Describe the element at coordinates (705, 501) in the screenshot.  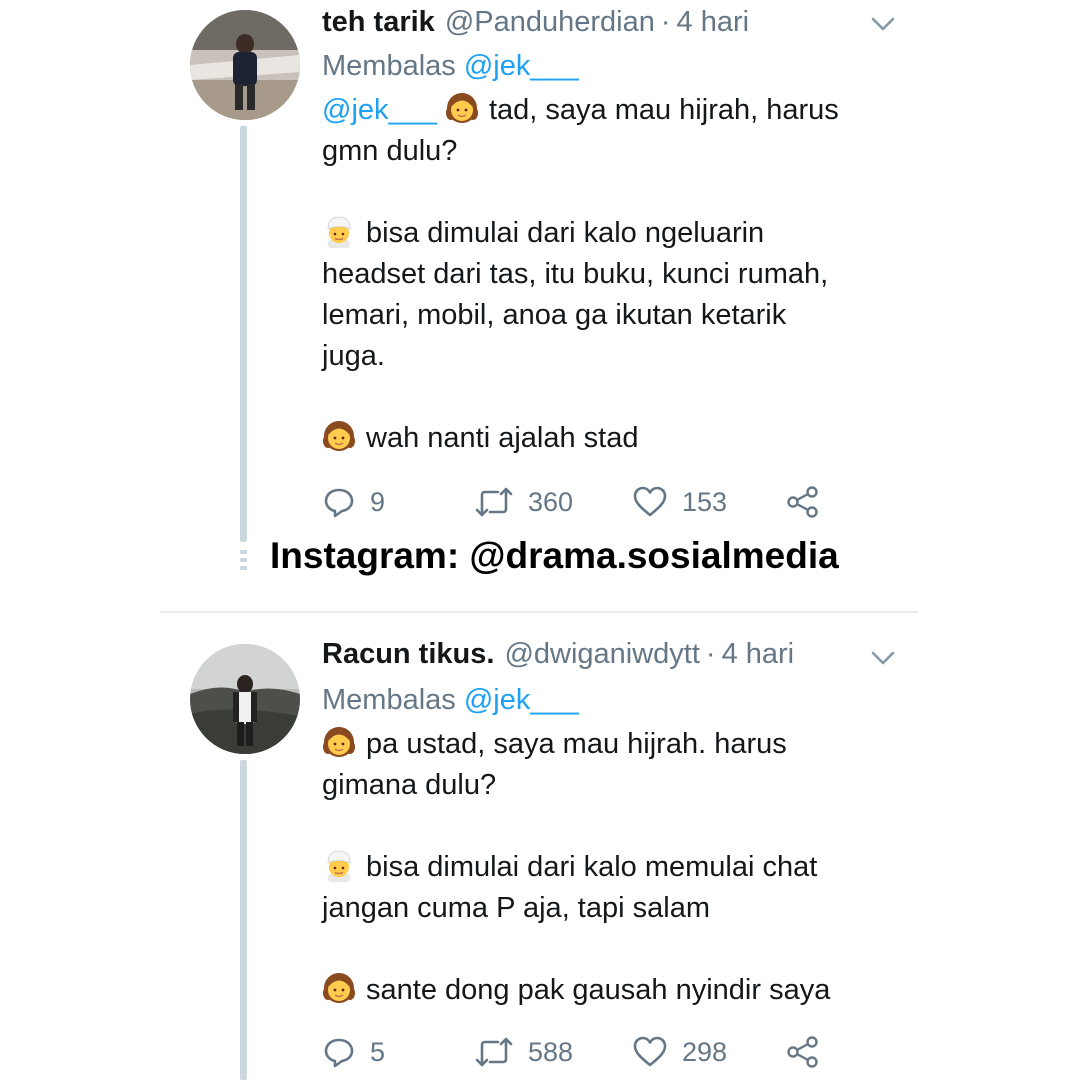
I see `like-count: 153` at that location.